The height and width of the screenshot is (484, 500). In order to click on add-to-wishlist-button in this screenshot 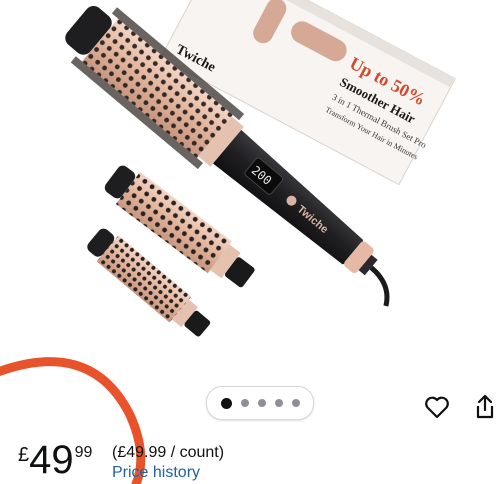, I will do `click(437, 407)`.